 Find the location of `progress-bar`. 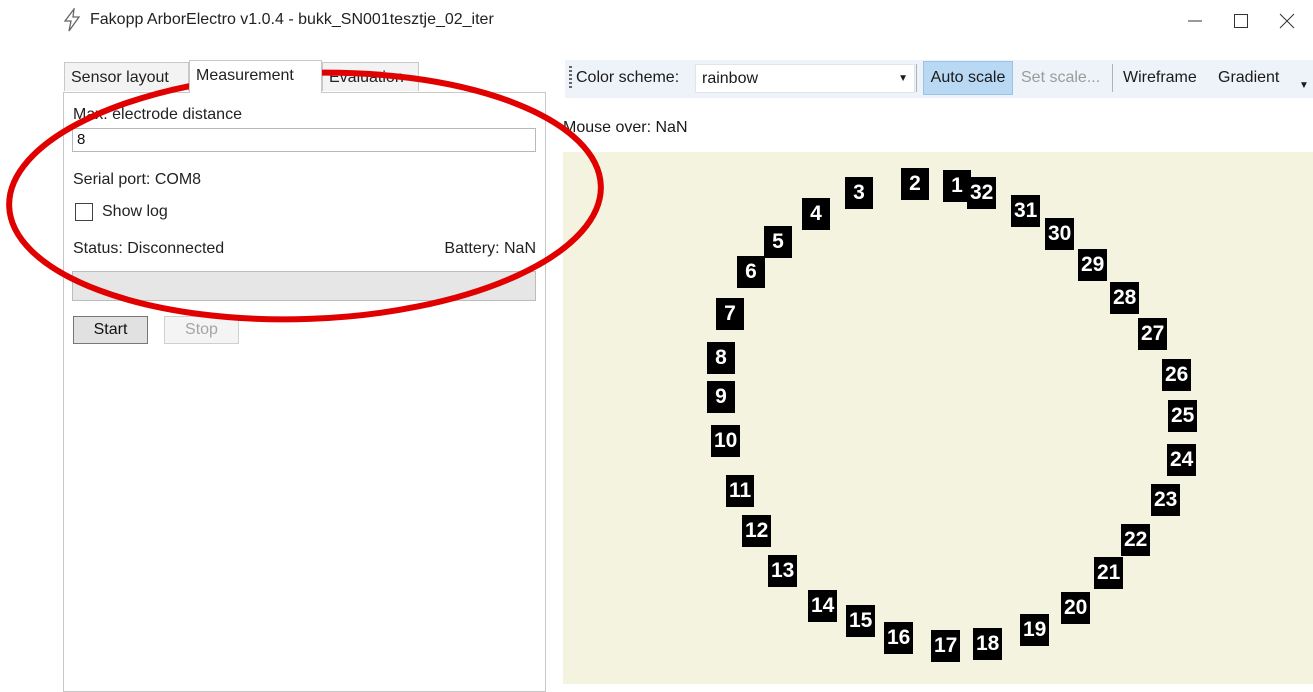

progress-bar is located at coordinates (304, 286).